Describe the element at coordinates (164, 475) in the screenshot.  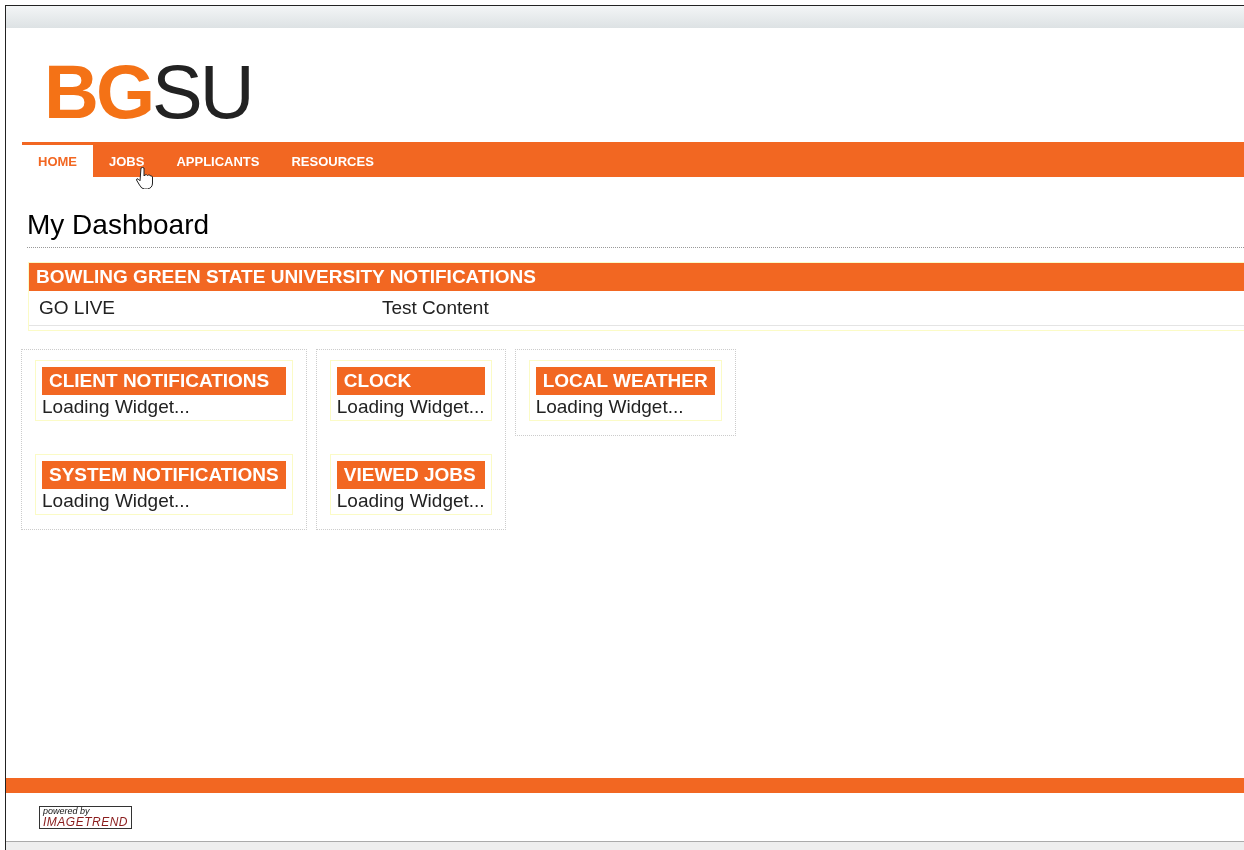
I see `widget-header: SYSTEM NOTIFICATIONS` at that location.